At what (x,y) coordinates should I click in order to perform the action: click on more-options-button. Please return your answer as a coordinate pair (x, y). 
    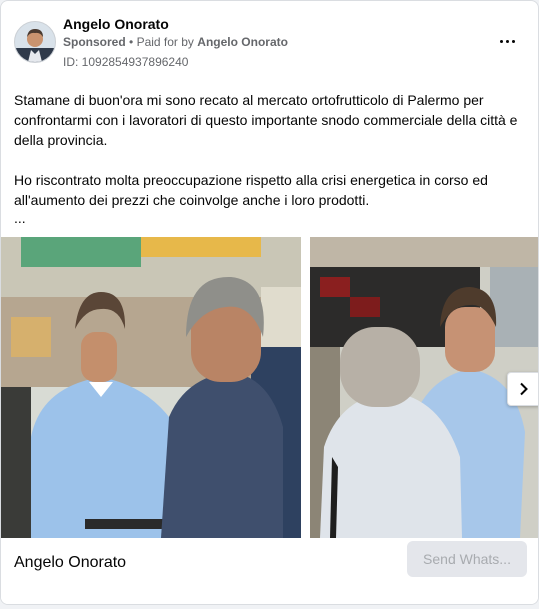
    Looking at the image, I should click on (507, 41).